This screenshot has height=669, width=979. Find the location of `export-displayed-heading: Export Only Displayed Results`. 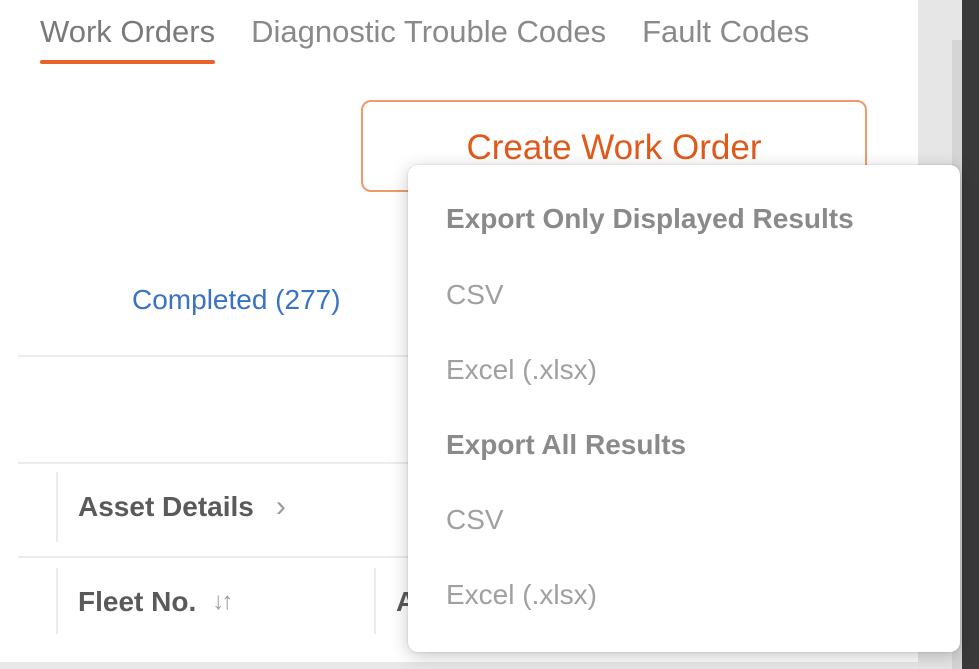

export-displayed-heading: Export Only Displayed Results is located at coordinates (650, 218).